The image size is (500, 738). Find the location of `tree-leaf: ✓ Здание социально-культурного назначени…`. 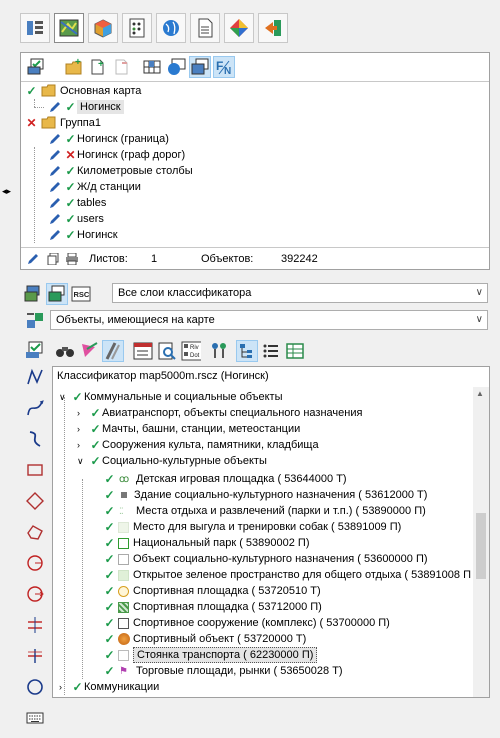

tree-leaf: ✓ Здание социально-культурного назначени… is located at coordinates (265, 495).